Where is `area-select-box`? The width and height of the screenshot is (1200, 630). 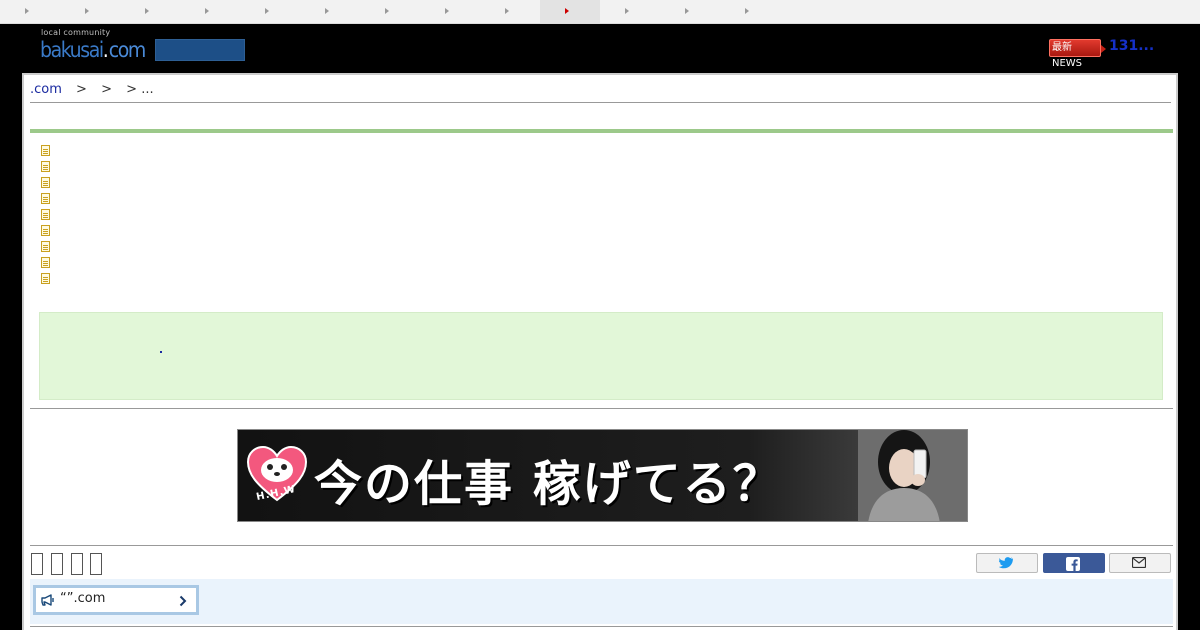
area-select-box is located at coordinates (200, 50).